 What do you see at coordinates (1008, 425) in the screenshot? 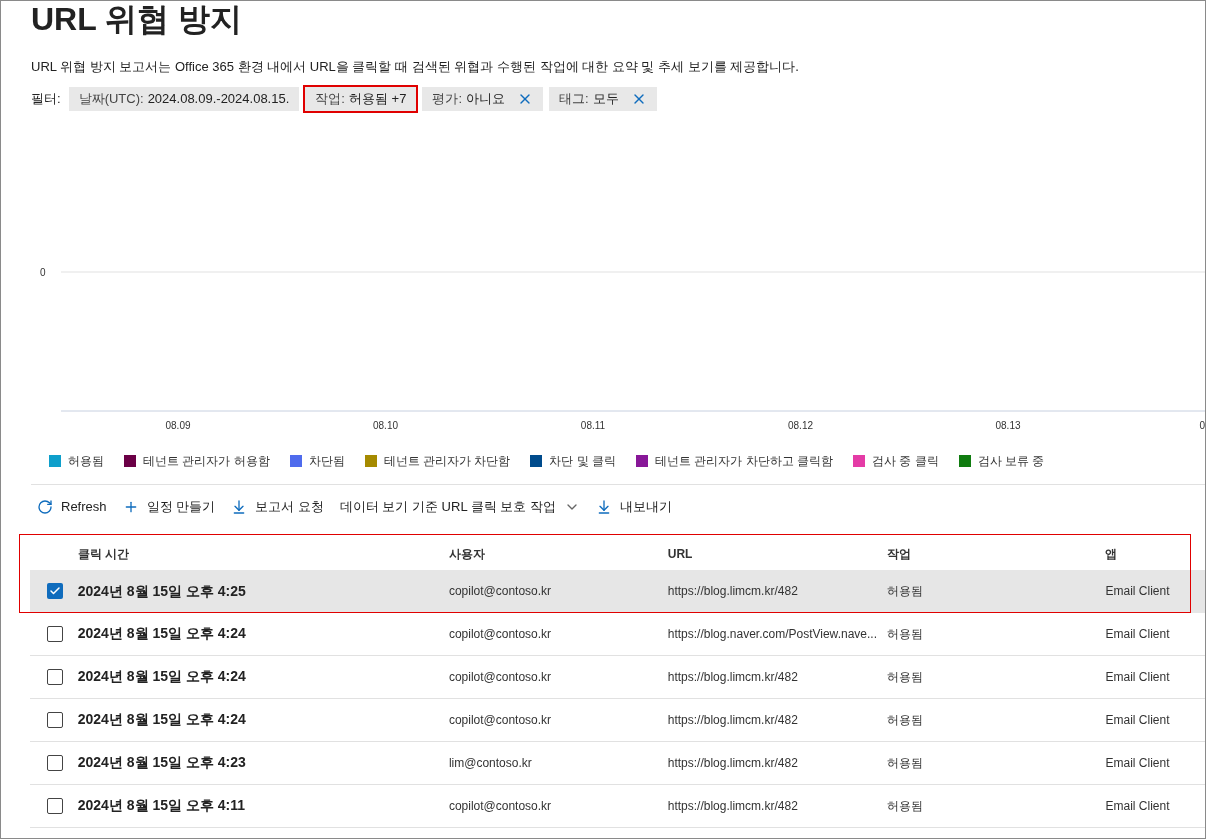
I see `x-axis-label: 08.13` at bounding box center [1008, 425].